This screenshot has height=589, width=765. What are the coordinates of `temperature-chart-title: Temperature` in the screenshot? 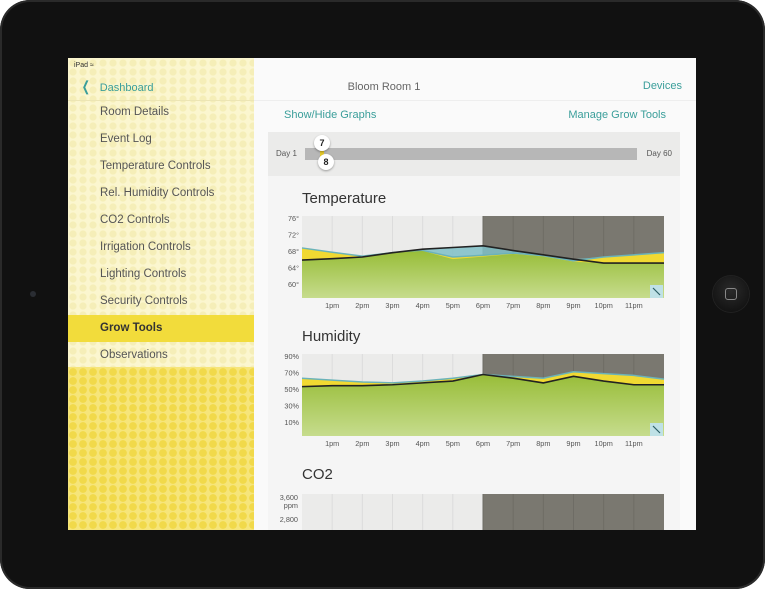 It's located at (344, 198).